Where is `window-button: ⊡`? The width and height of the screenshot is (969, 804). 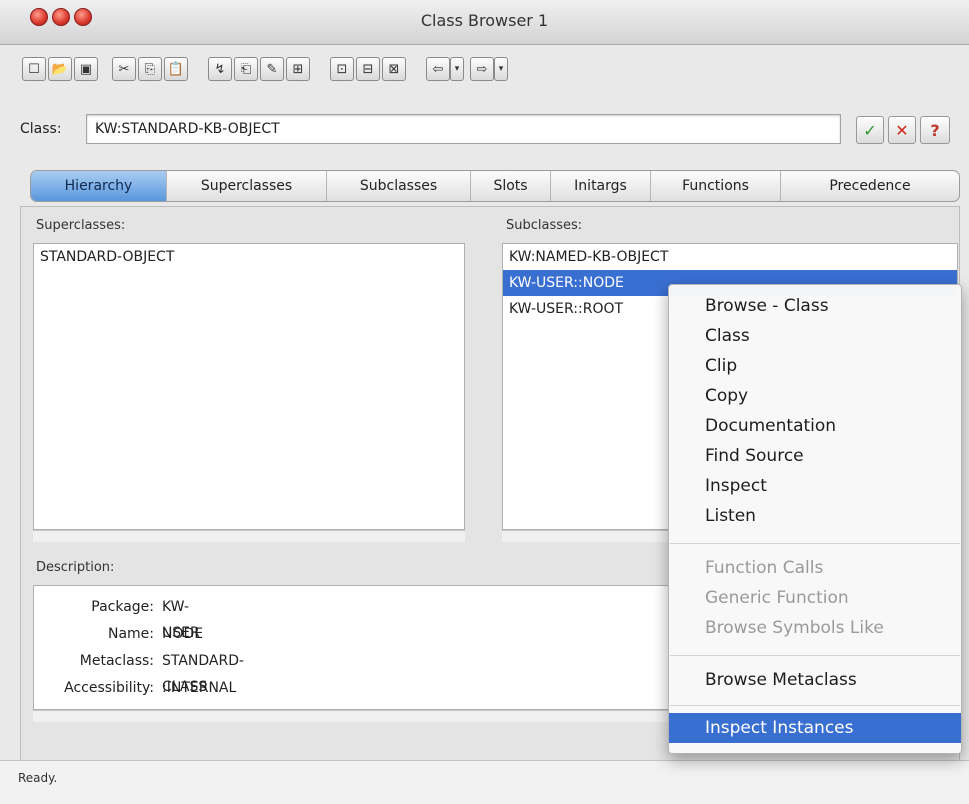
window-button: ⊡ is located at coordinates (342, 69).